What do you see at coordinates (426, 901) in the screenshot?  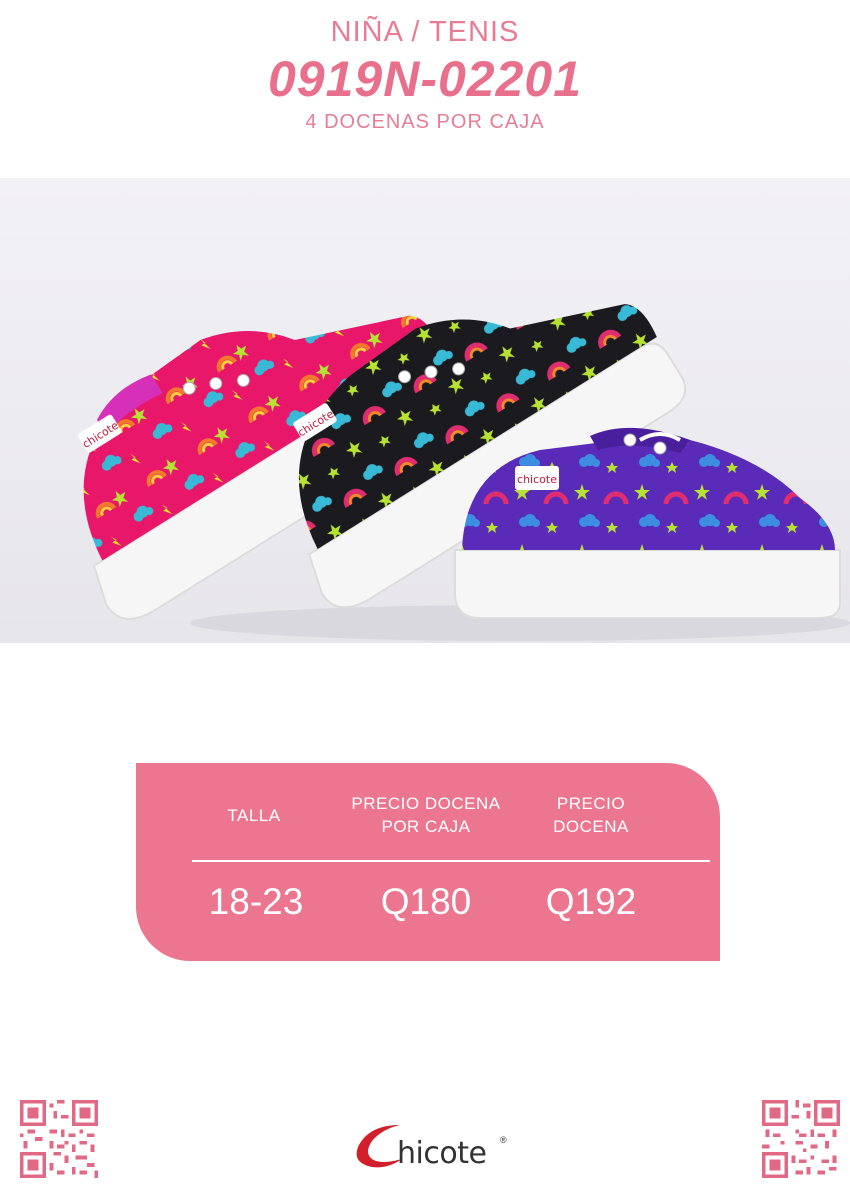 I see `value-price-box: Q180` at bounding box center [426, 901].